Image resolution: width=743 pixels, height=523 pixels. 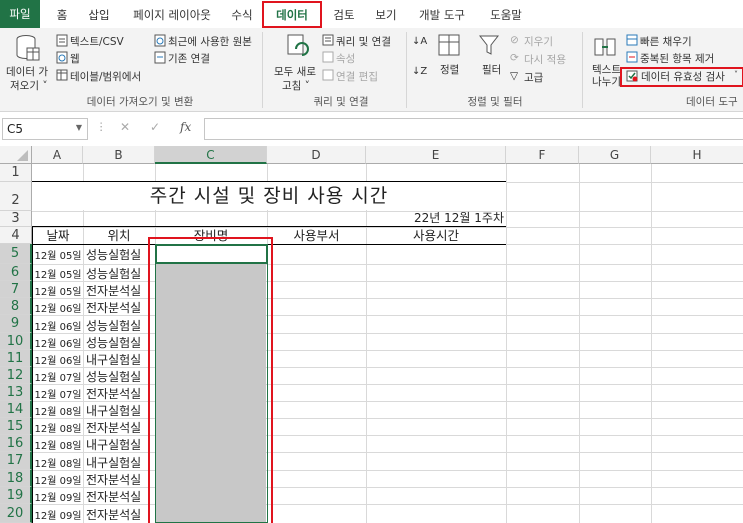 What do you see at coordinates (545, 59) in the screenshot?
I see `reapply-button: 다시 적용` at bounding box center [545, 59].